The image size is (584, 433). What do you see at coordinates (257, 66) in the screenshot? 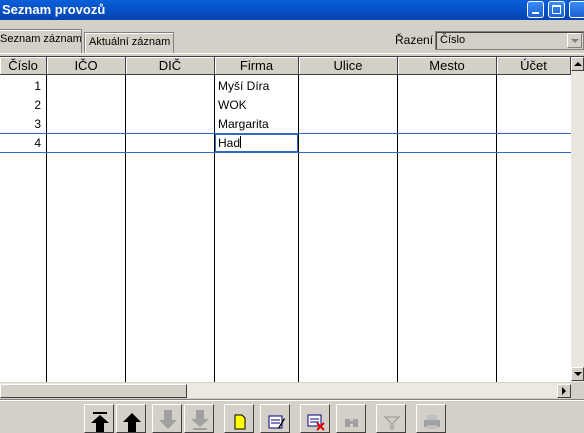
I see `column-header-firma: Firma` at bounding box center [257, 66].